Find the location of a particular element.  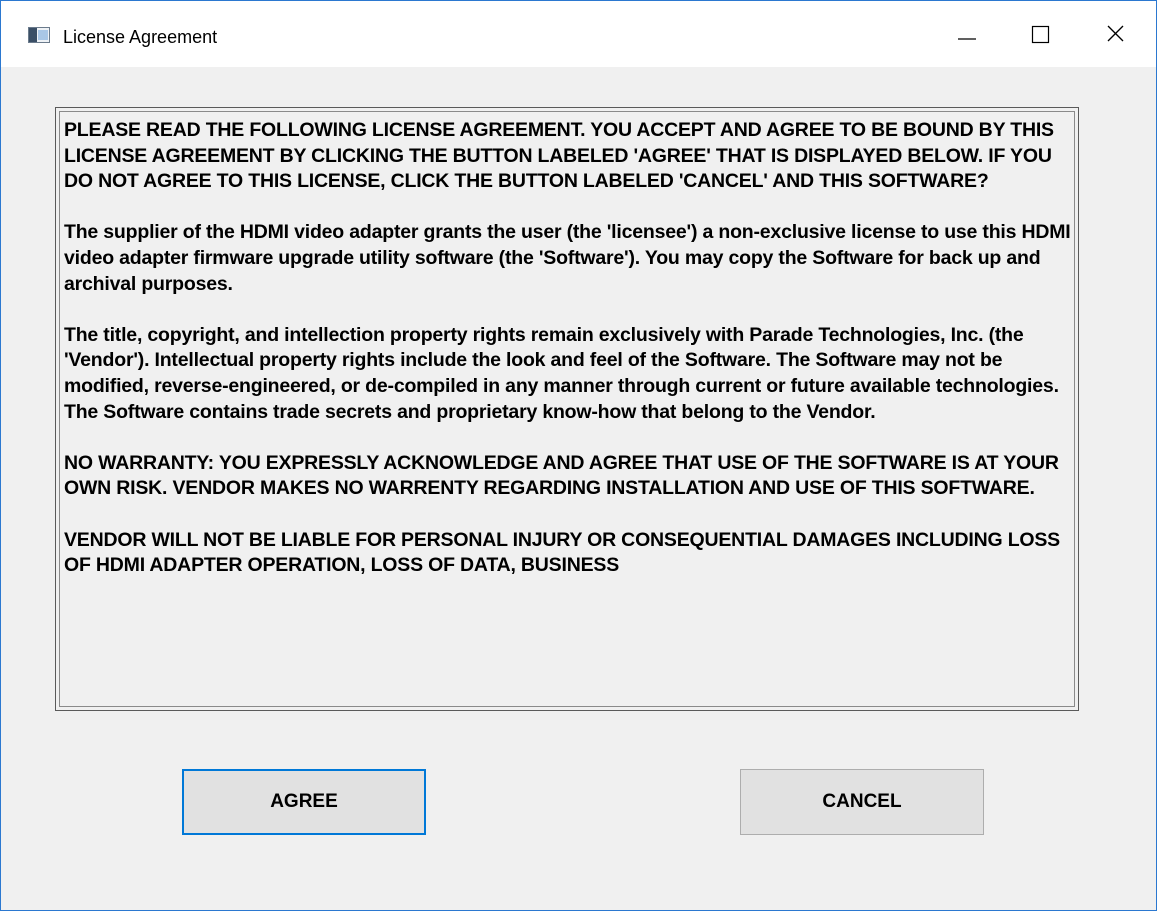

close-icon is located at coordinates (1115, 33).